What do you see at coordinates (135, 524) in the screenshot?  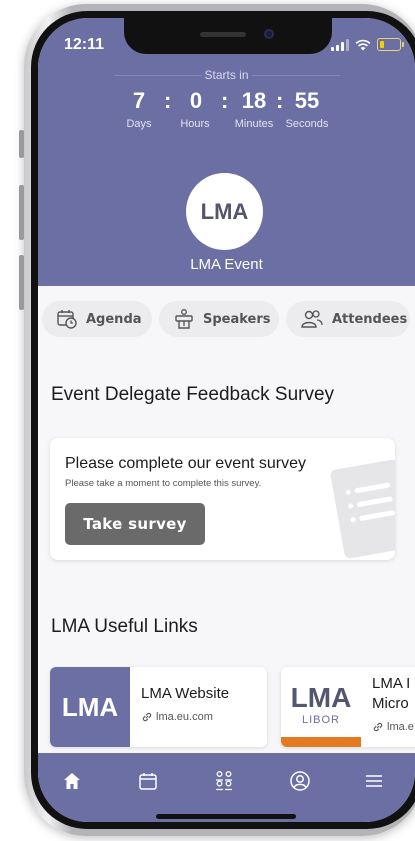 I see `take-survey-button: Take survey` at bounding box center [135, 524].